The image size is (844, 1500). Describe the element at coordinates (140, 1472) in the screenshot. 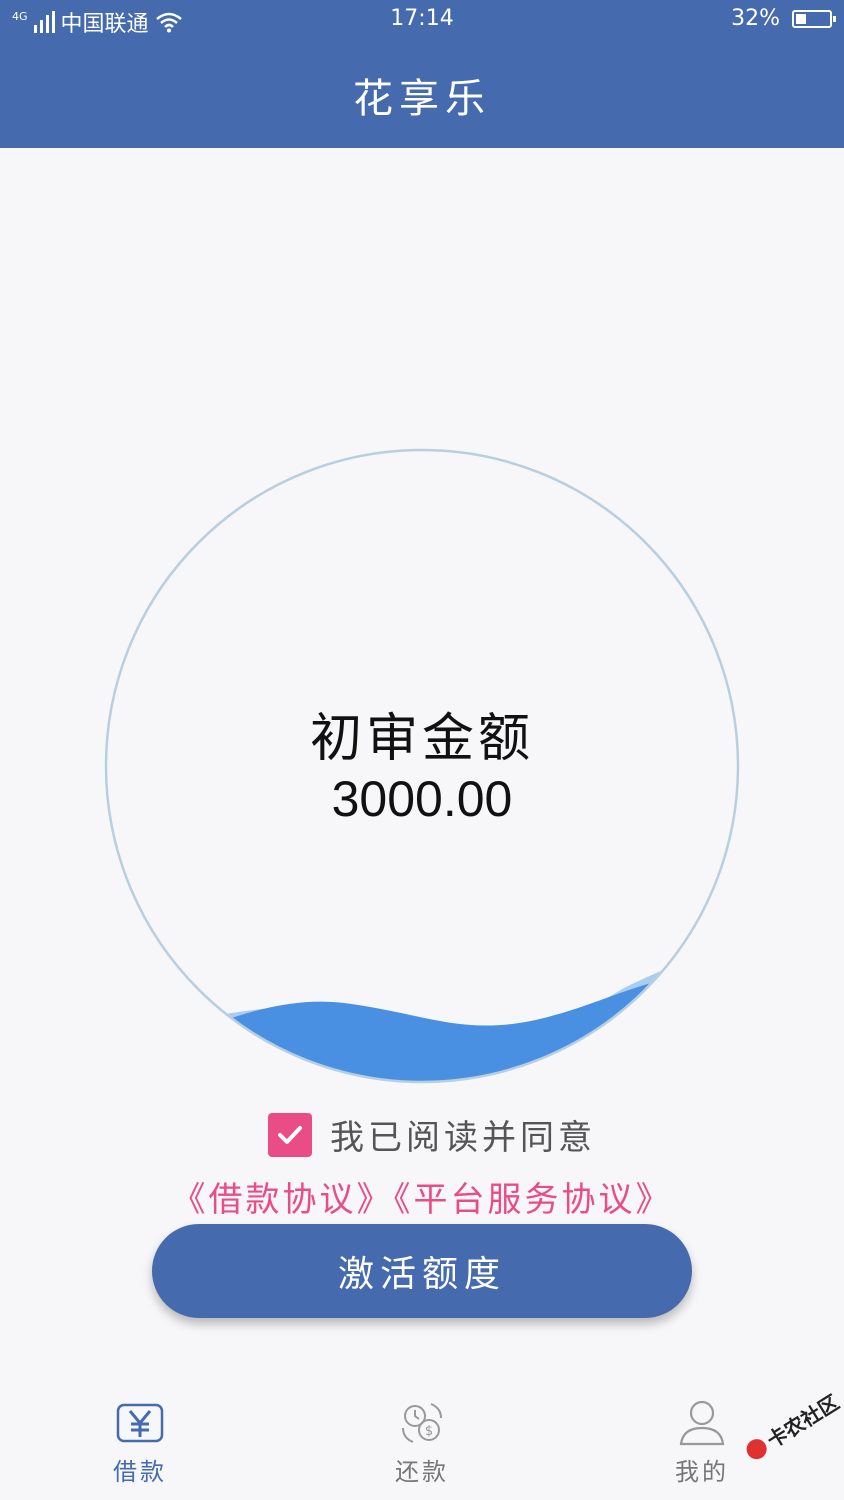

I see `tab-borrow-label: 借款` at that location.